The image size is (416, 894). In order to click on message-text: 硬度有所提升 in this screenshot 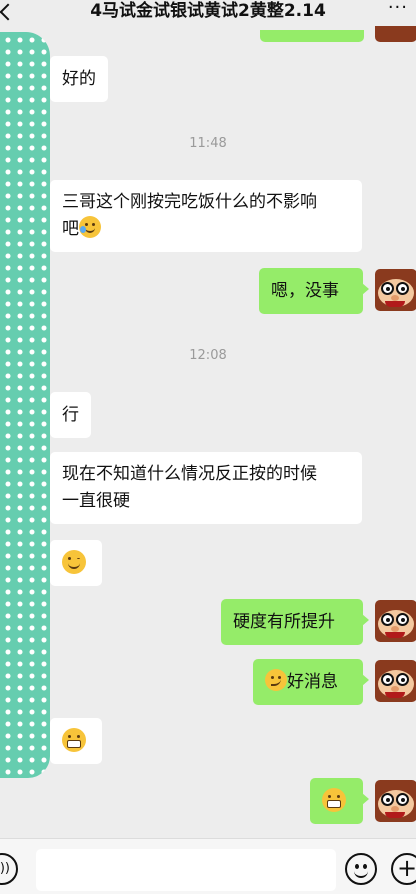, I will do `click(284, 622)`.